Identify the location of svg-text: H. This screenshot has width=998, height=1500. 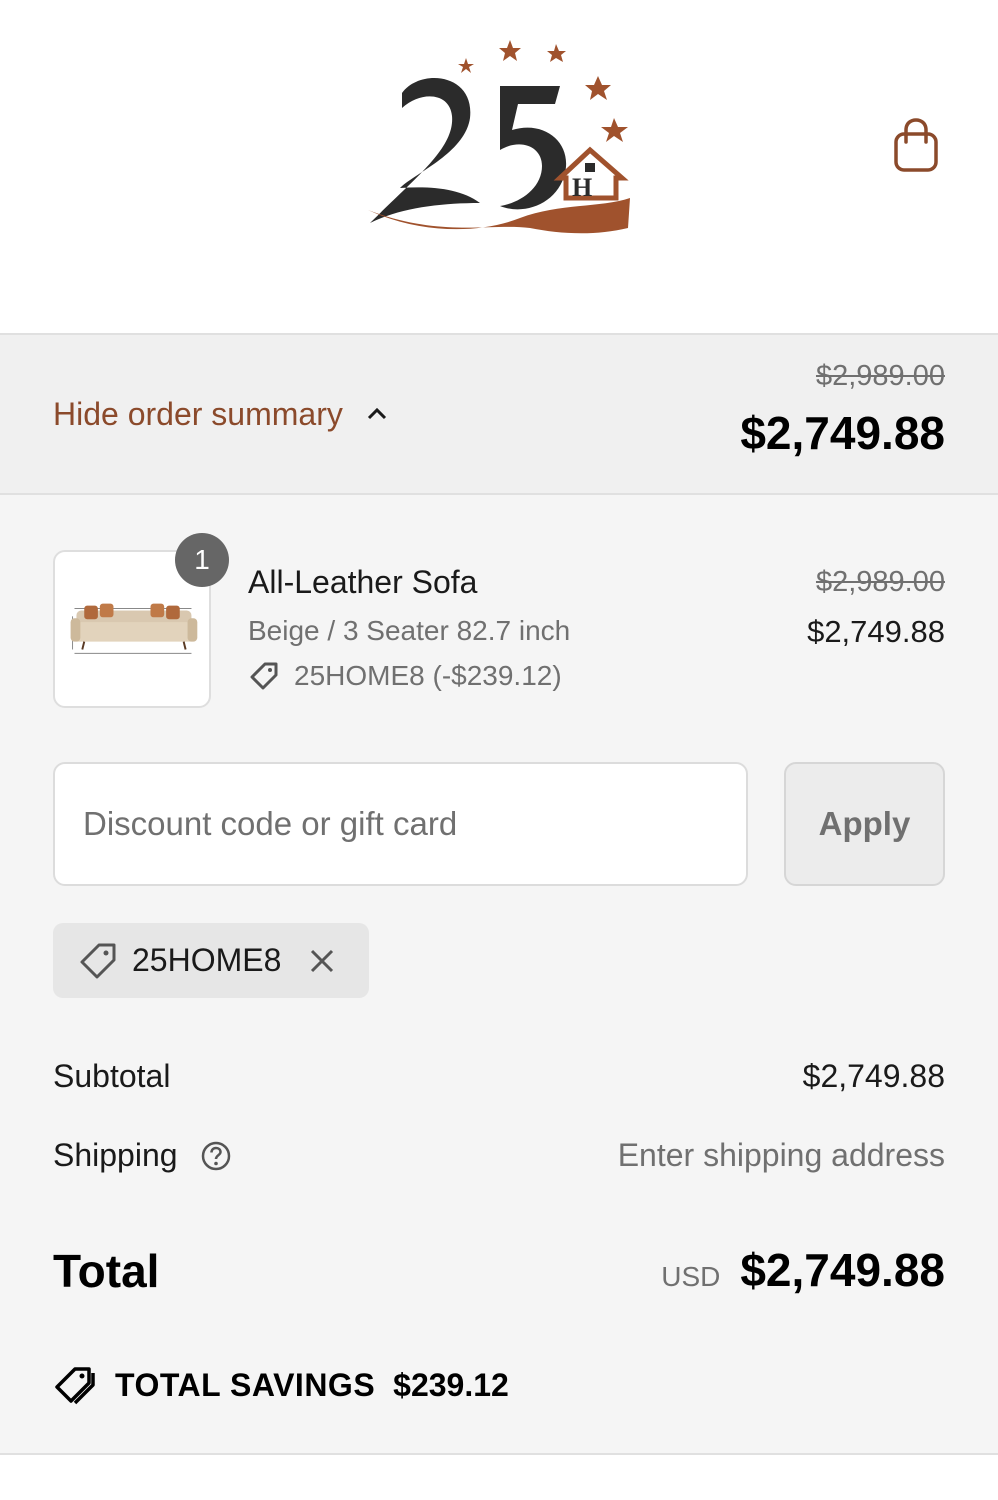
(582, 187).